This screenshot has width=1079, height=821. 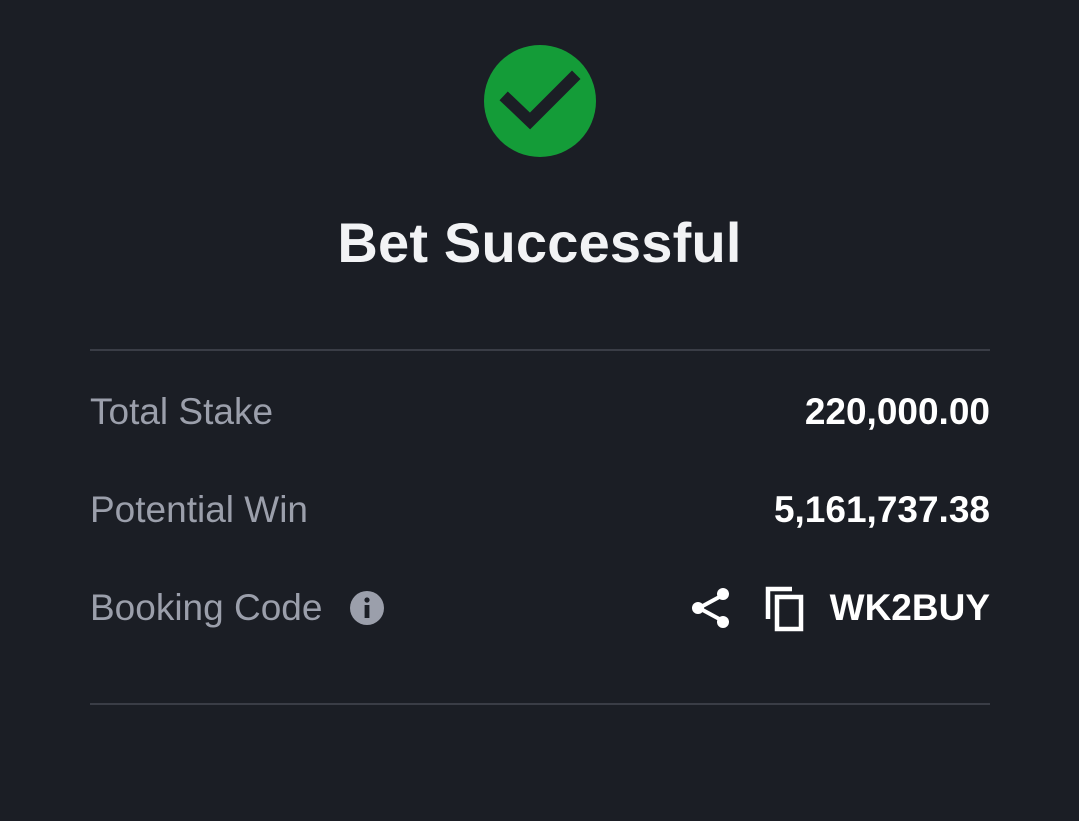 I want to click on info-icon, so click(x=367, y=608).